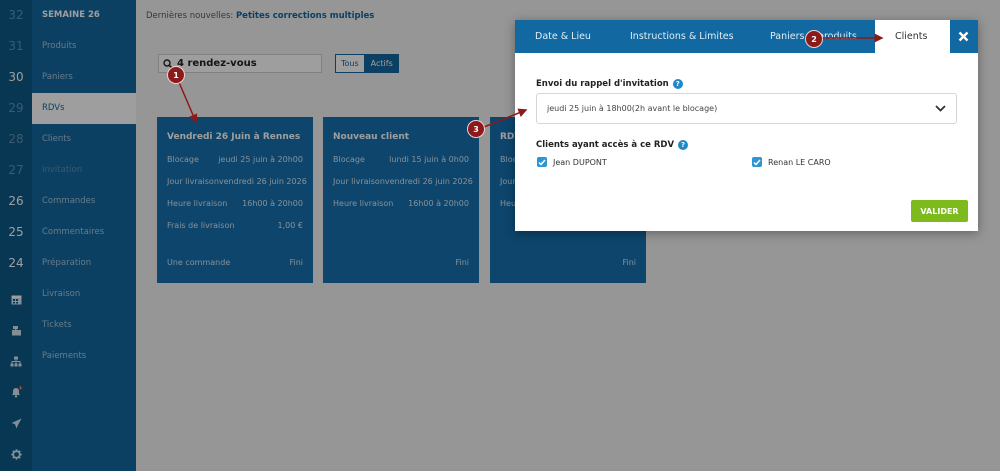 The width and height of the screenshot is (1000, 471). Describe the element at coordinates (814, 39) in the screenshot. I see `step-marker-2: 2` at that location.